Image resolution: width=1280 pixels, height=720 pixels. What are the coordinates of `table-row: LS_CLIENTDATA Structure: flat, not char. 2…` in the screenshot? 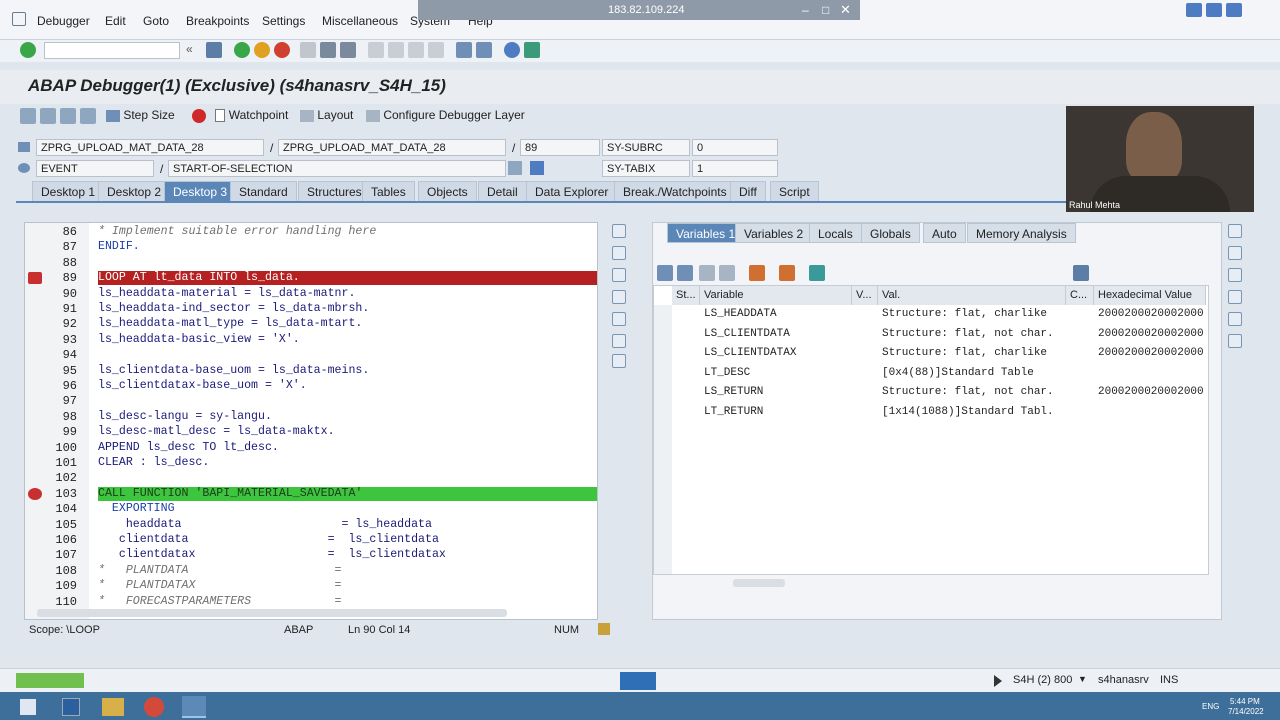 It's located at (939, 334).